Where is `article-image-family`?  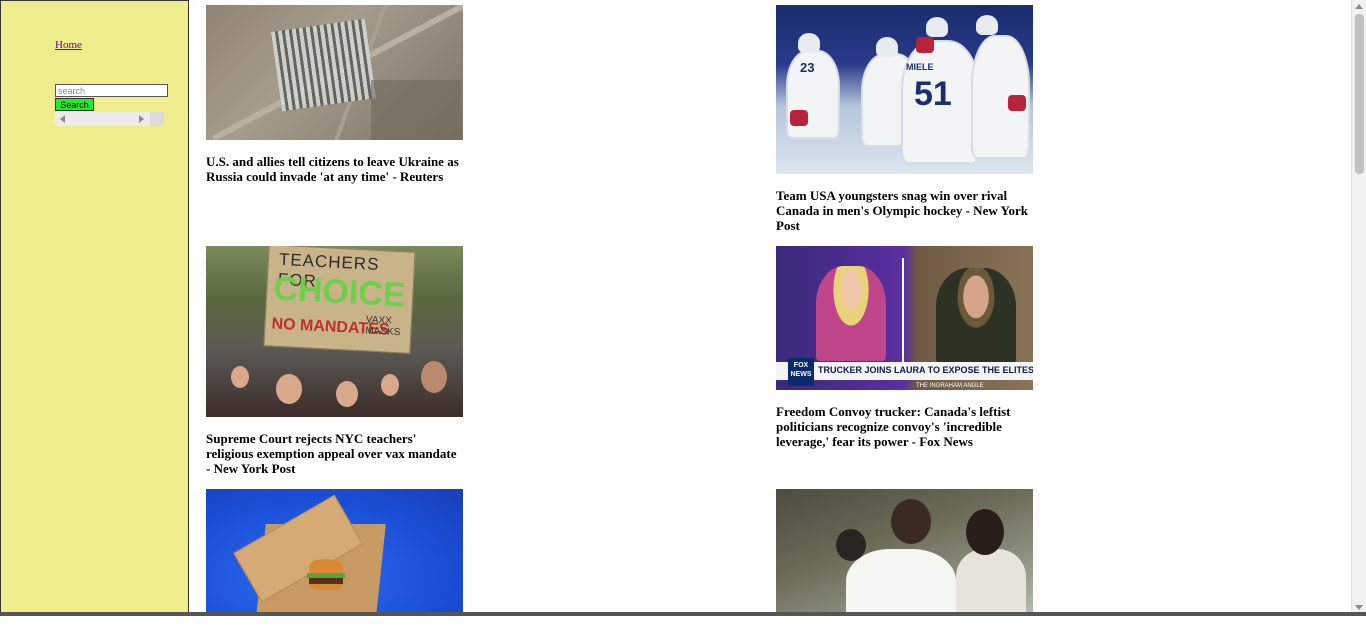
article-image-family is located at coordinates (904, 552).